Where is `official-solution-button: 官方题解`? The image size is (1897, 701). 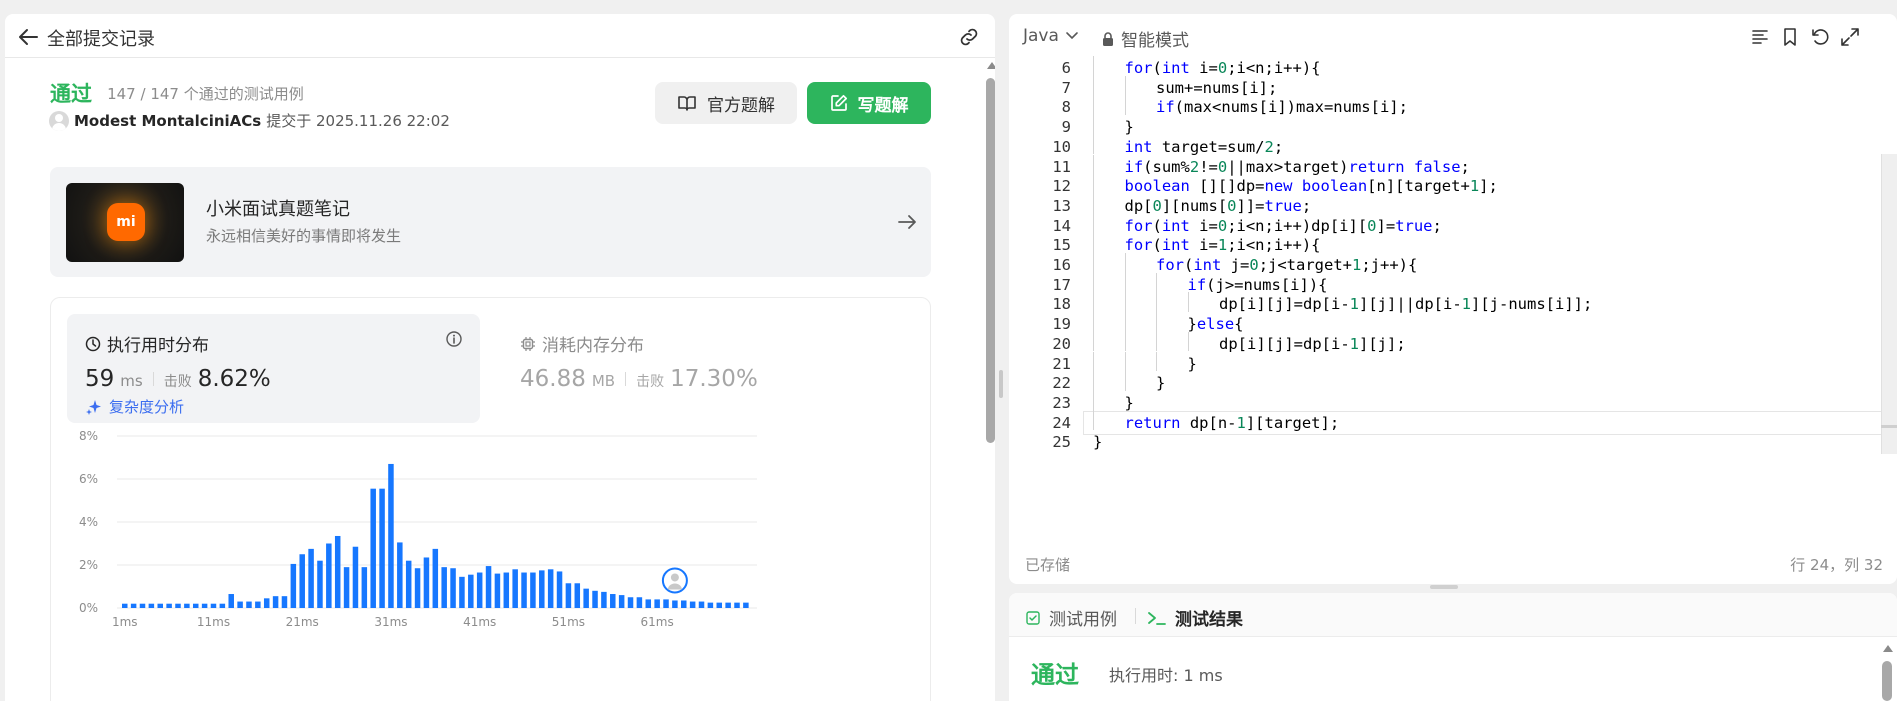
official-solution-button: 官方题解 is located at coordinates (726, 103).